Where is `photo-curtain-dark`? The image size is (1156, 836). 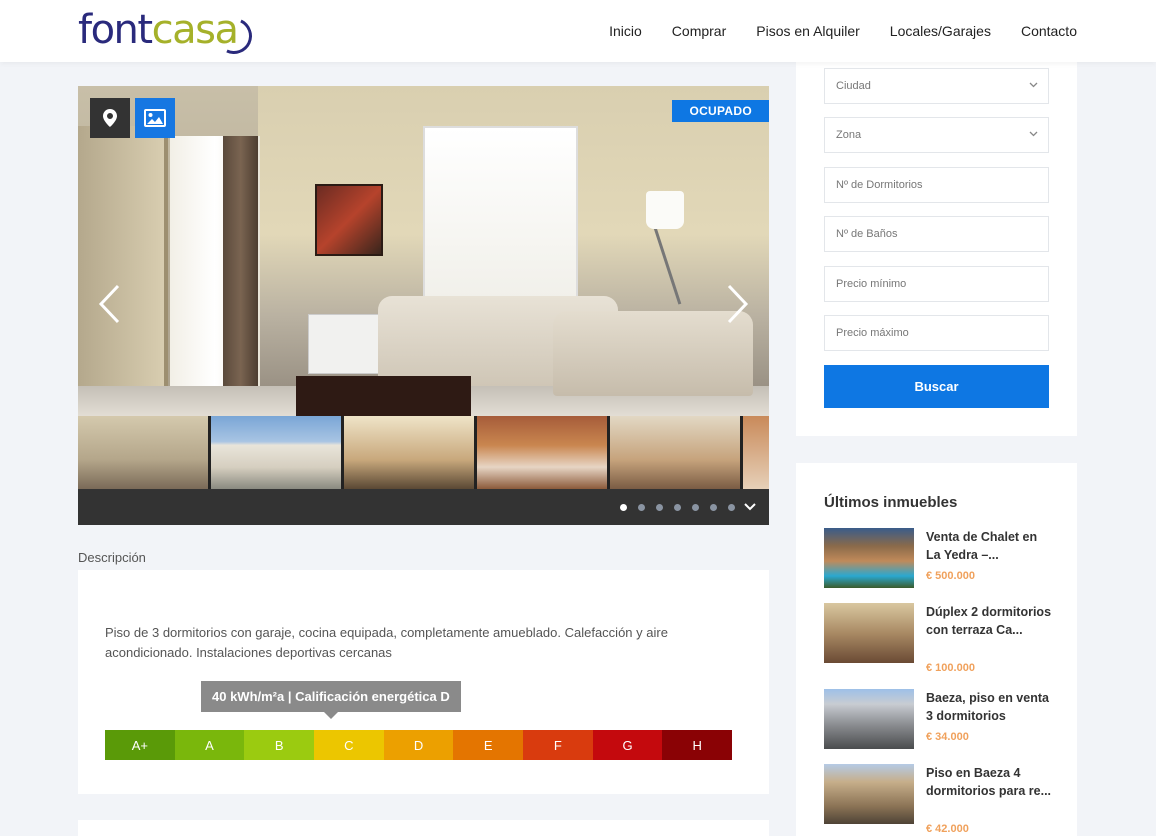
photo-curtain-dark is located at coordinates (240, 266).